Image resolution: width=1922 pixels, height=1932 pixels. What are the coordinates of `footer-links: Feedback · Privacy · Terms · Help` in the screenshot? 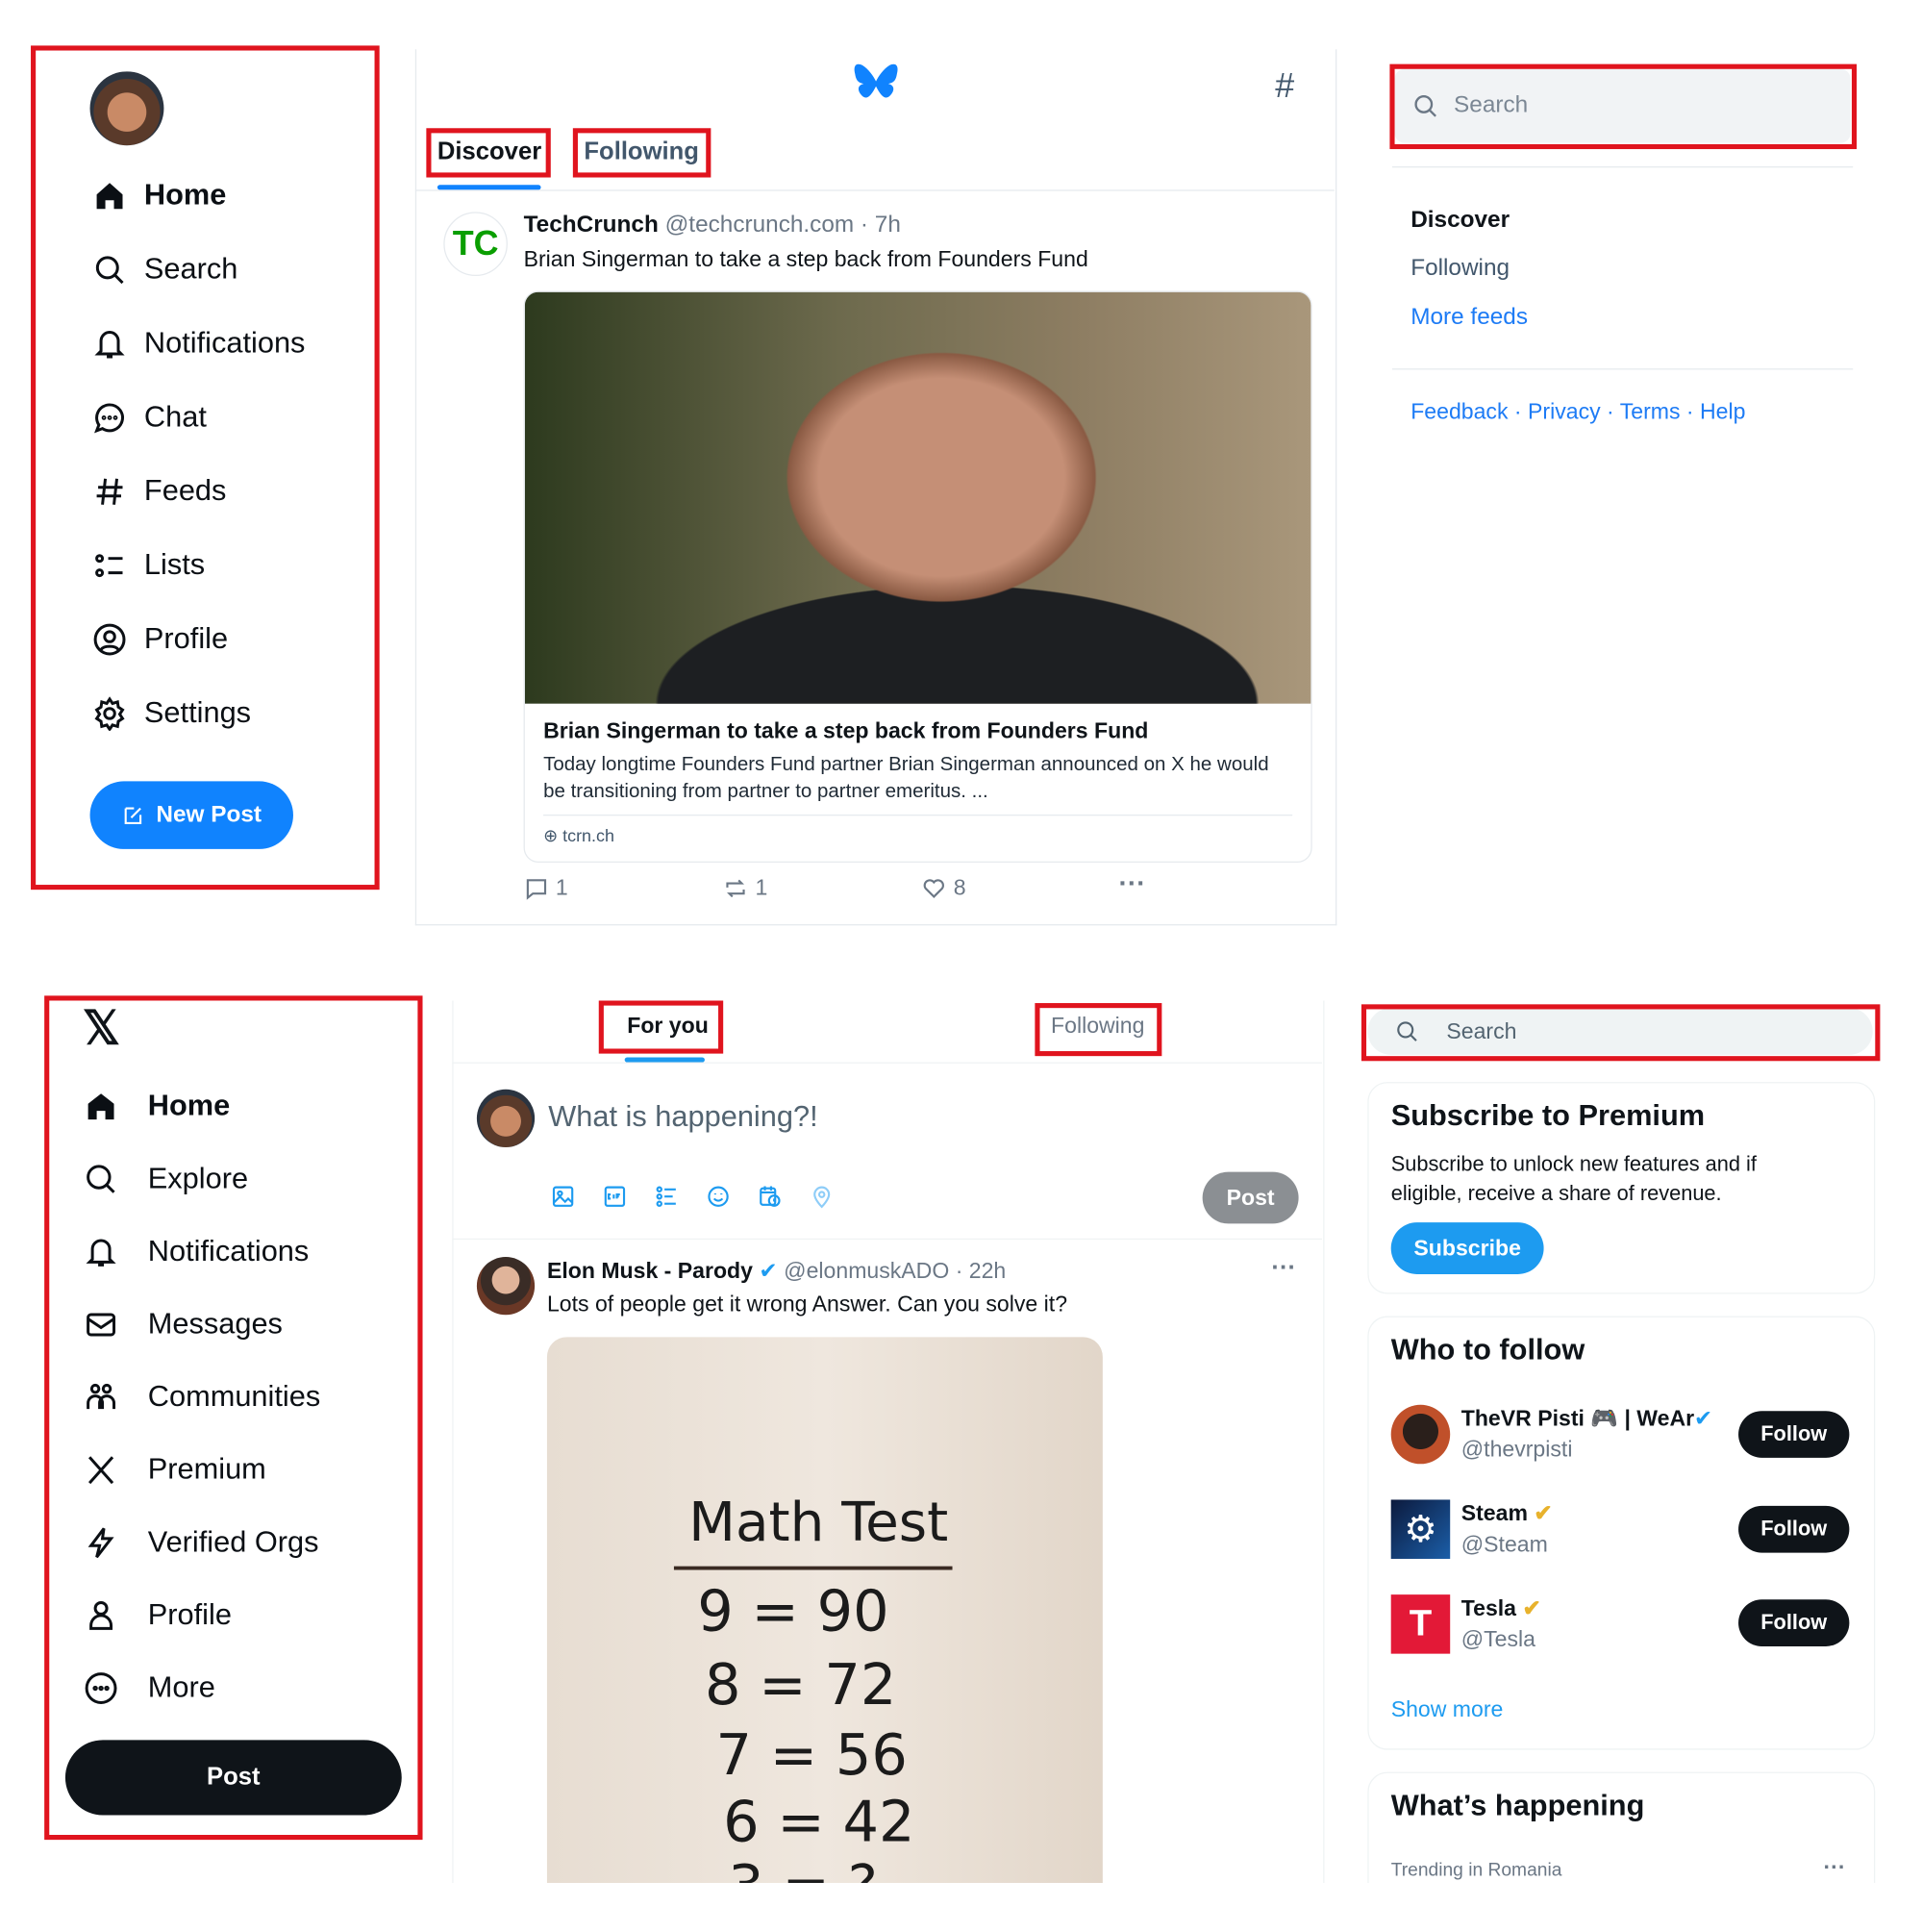 It's located at (1578, 411).